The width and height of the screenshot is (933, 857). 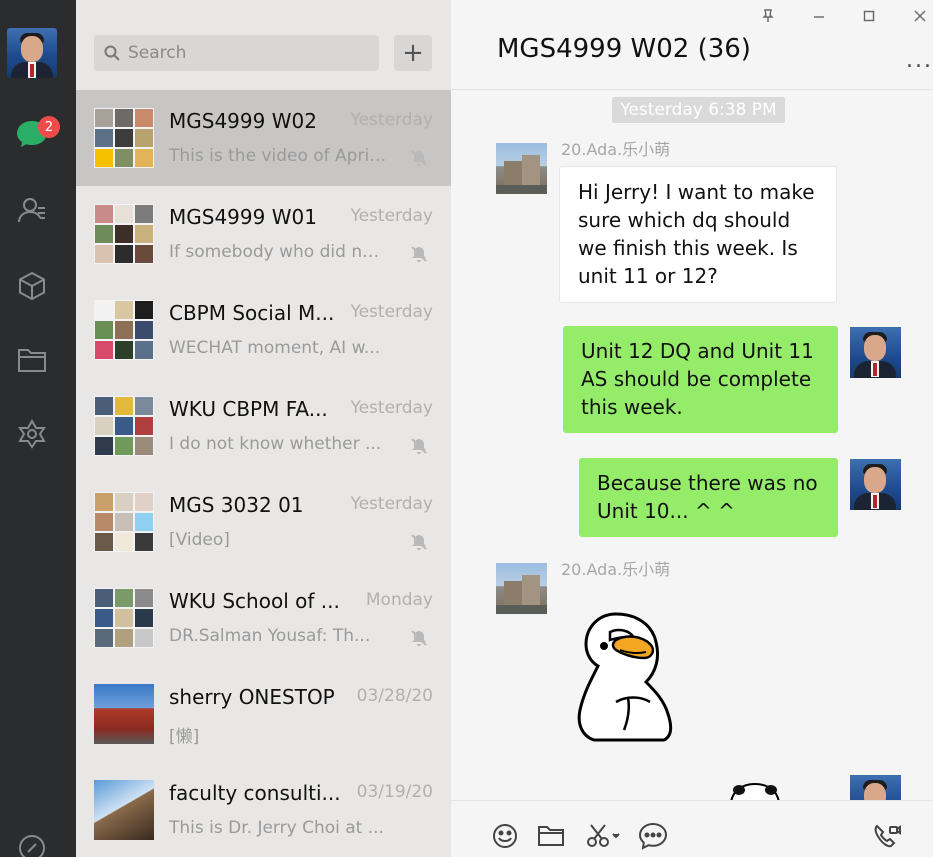 I want to click on unread-badge: 2, so click(x=49, y=127).